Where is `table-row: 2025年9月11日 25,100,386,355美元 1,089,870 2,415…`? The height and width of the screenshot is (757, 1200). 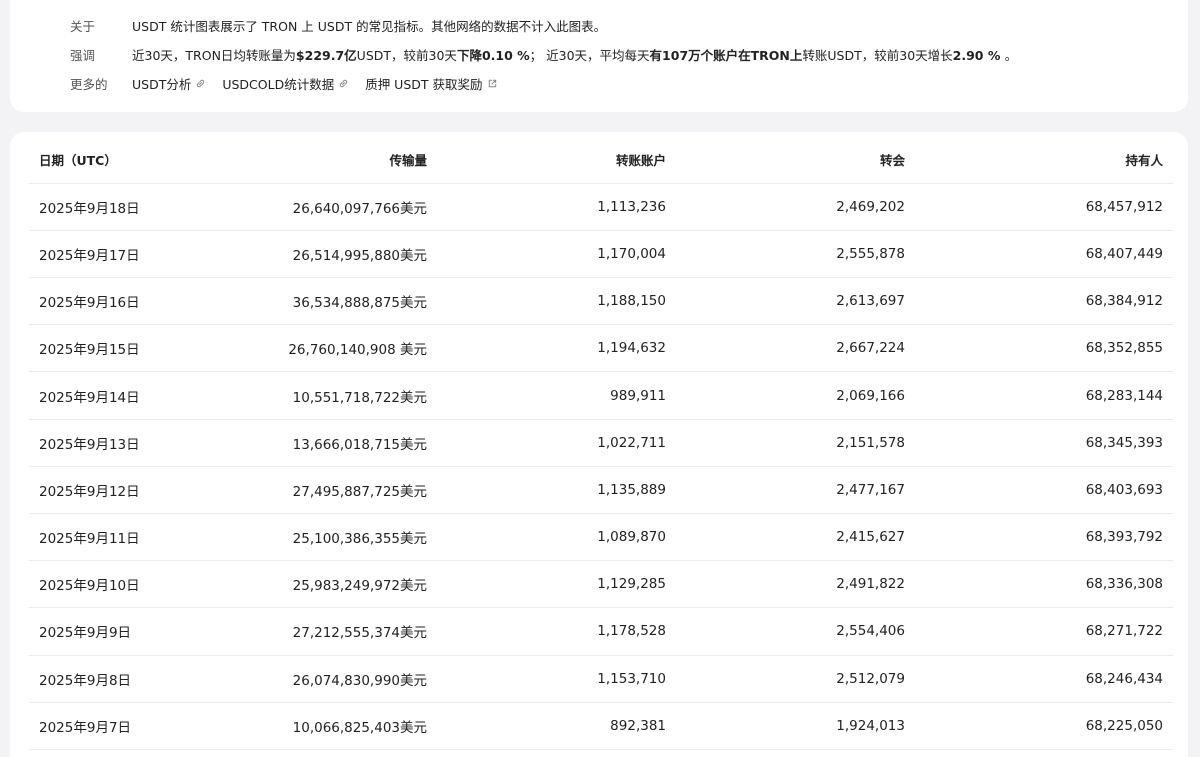 table-row: 2025年9月11日 25,100,386,355美元 1,089,870 2,415… is located at coordinates (601, 537).